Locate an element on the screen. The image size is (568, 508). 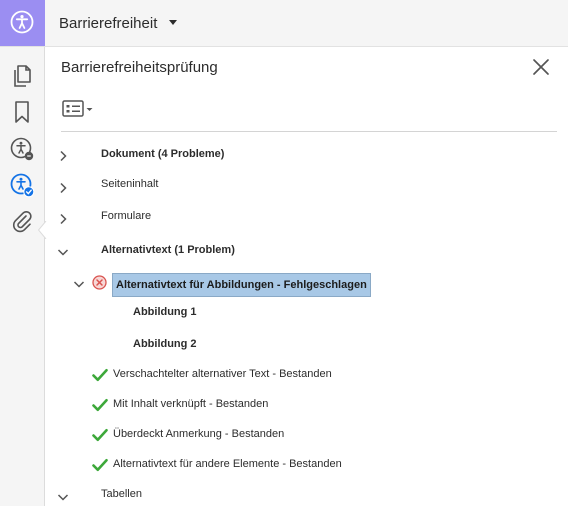
tree-item-alt-text: Alternativtext (1 Problem) is located at coordinates (168, 250).